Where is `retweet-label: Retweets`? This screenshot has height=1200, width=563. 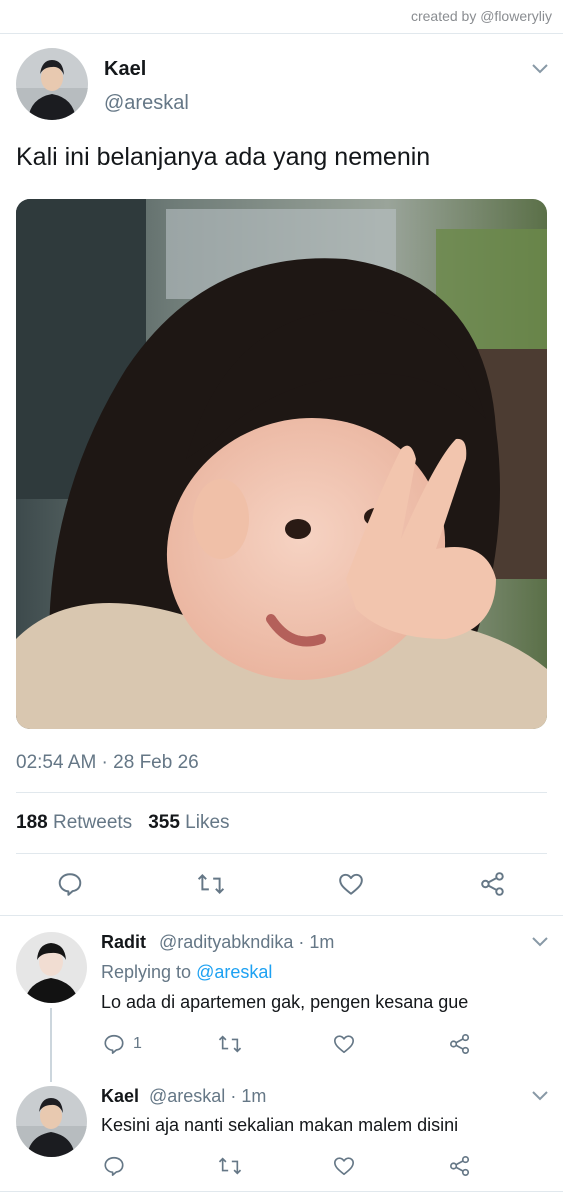 retweet-label: Retweets is located at coordinates (92, 822).